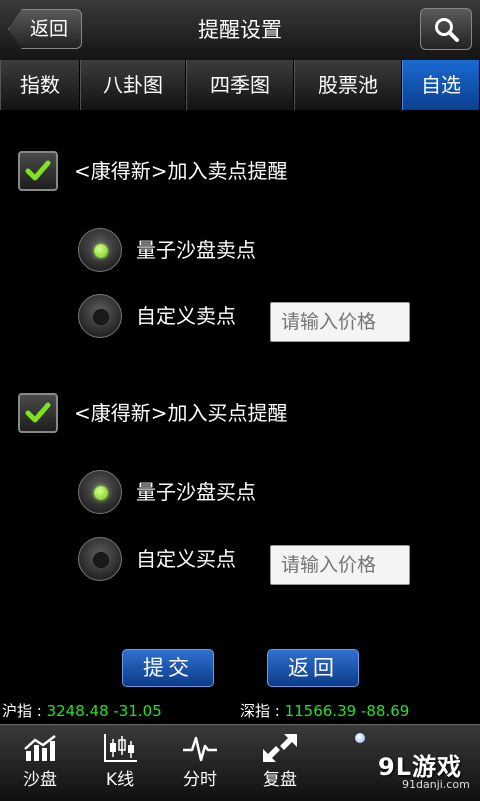  I want to click on buy-custom-label: 自定义买点, so click(186, 559).